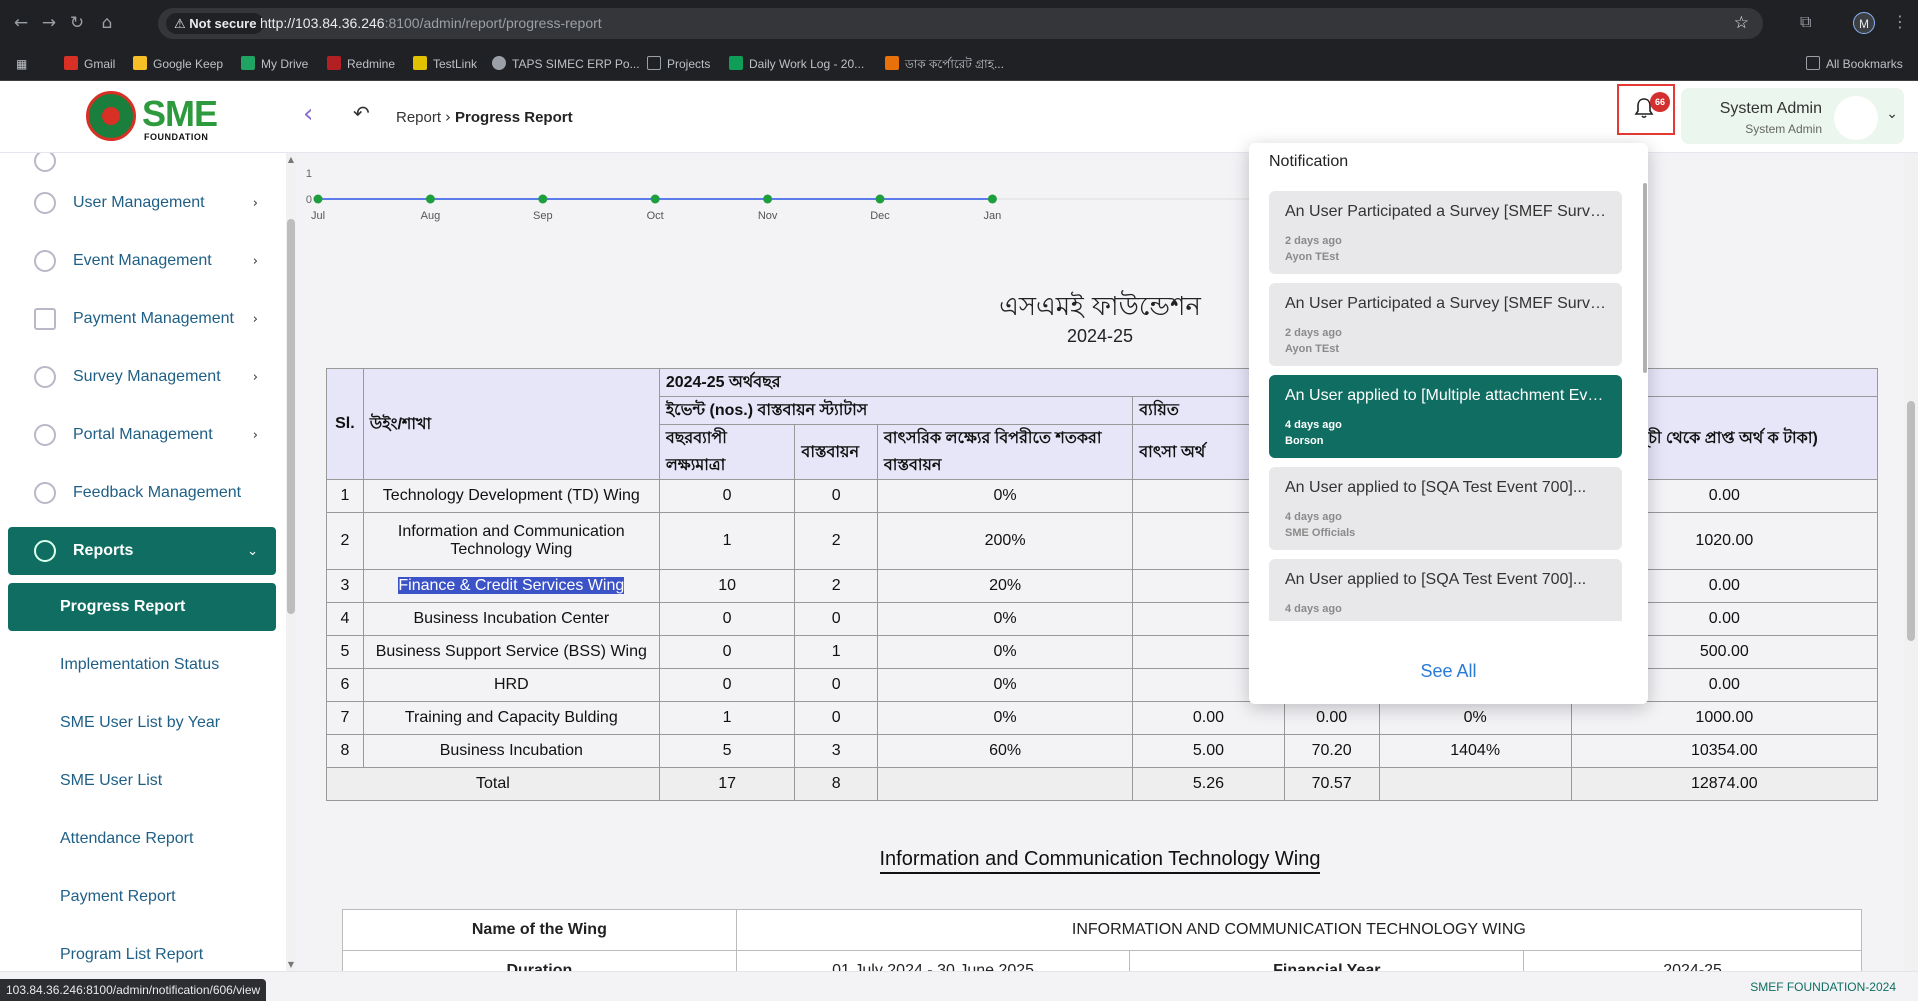  What do you see at coordinates (1448, 671) in the screenshot?
I see `see-all-link: See All` at bounding box center [1448, 671].